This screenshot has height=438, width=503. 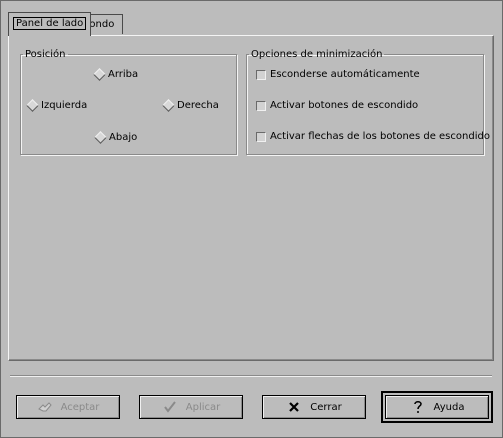 I want to click on close-button: Cerrar, so click(x=314, y=407).